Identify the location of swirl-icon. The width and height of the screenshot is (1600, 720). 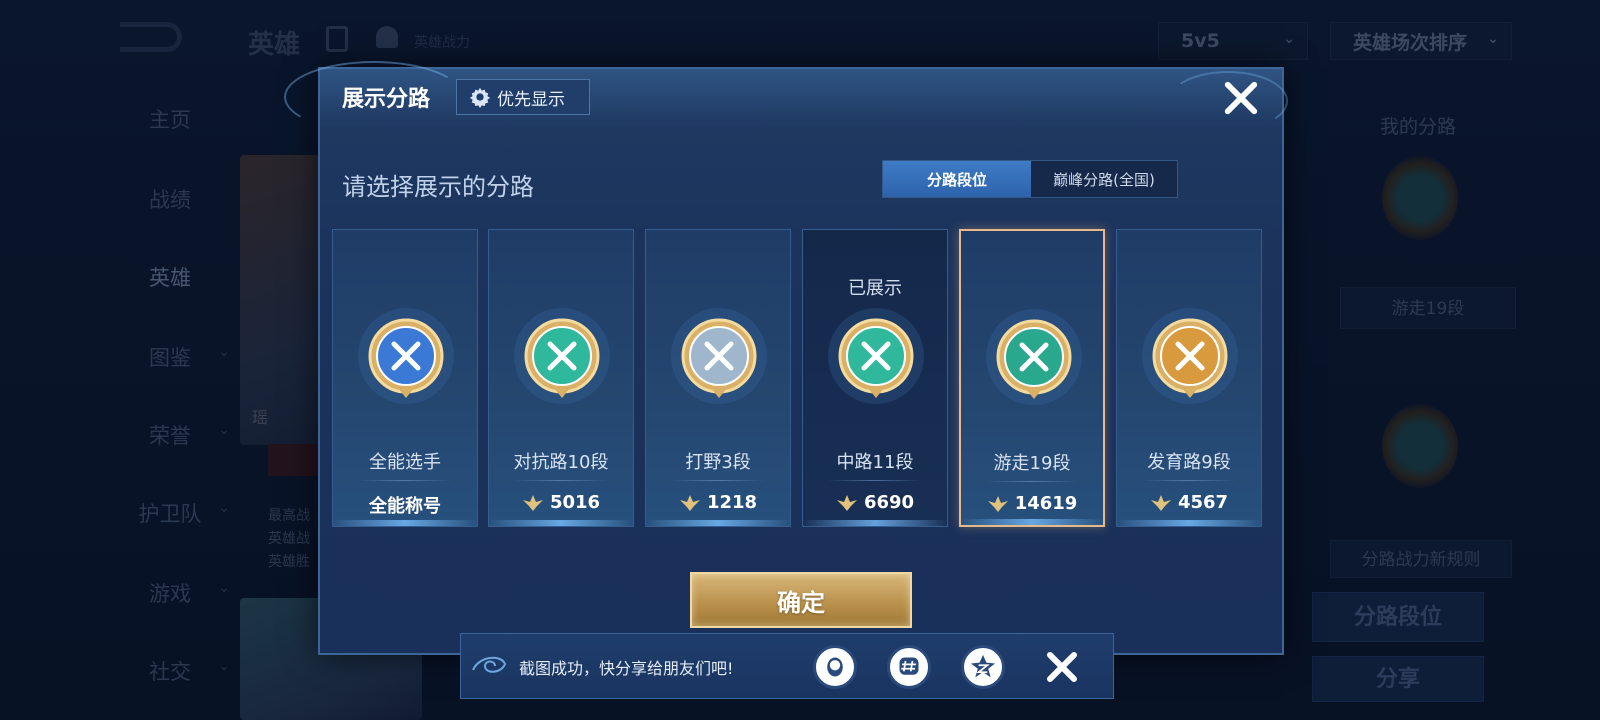
(489, 664).